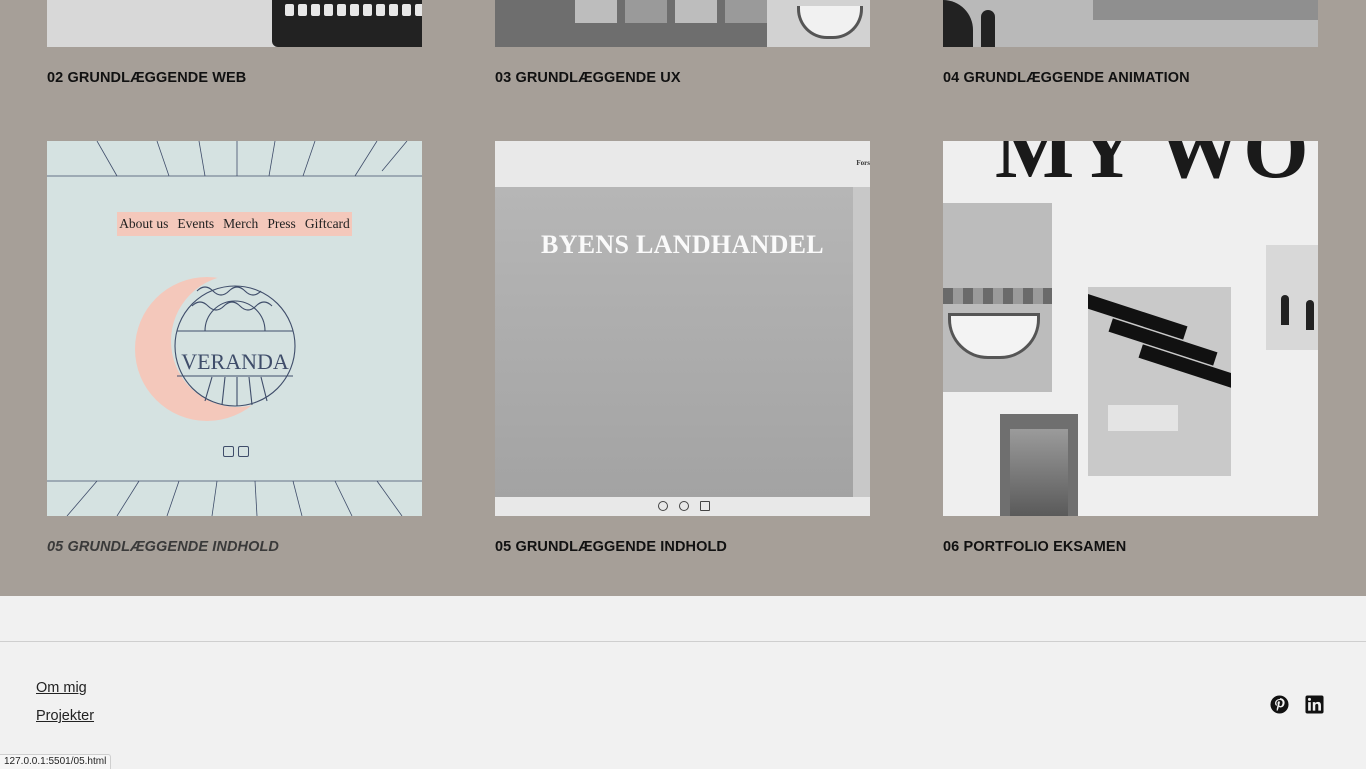 The image size is (1366, 769). Describe the element at coordinates (1279, 704) in the screenshot. I see `pinterest-icon` at that location.